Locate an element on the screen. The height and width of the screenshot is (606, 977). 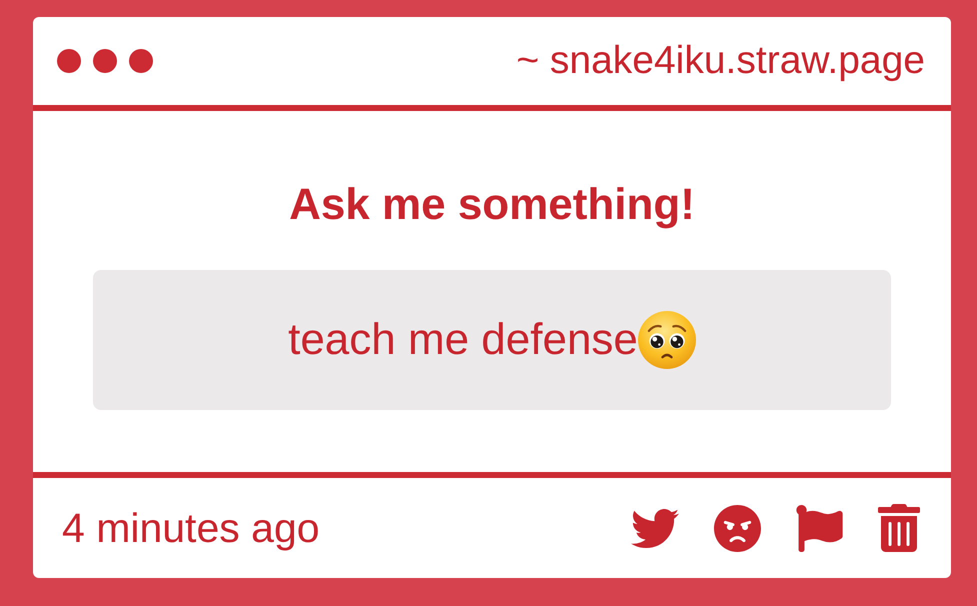
post-time: 4 minutes ago is located at coordinates (191, 528).